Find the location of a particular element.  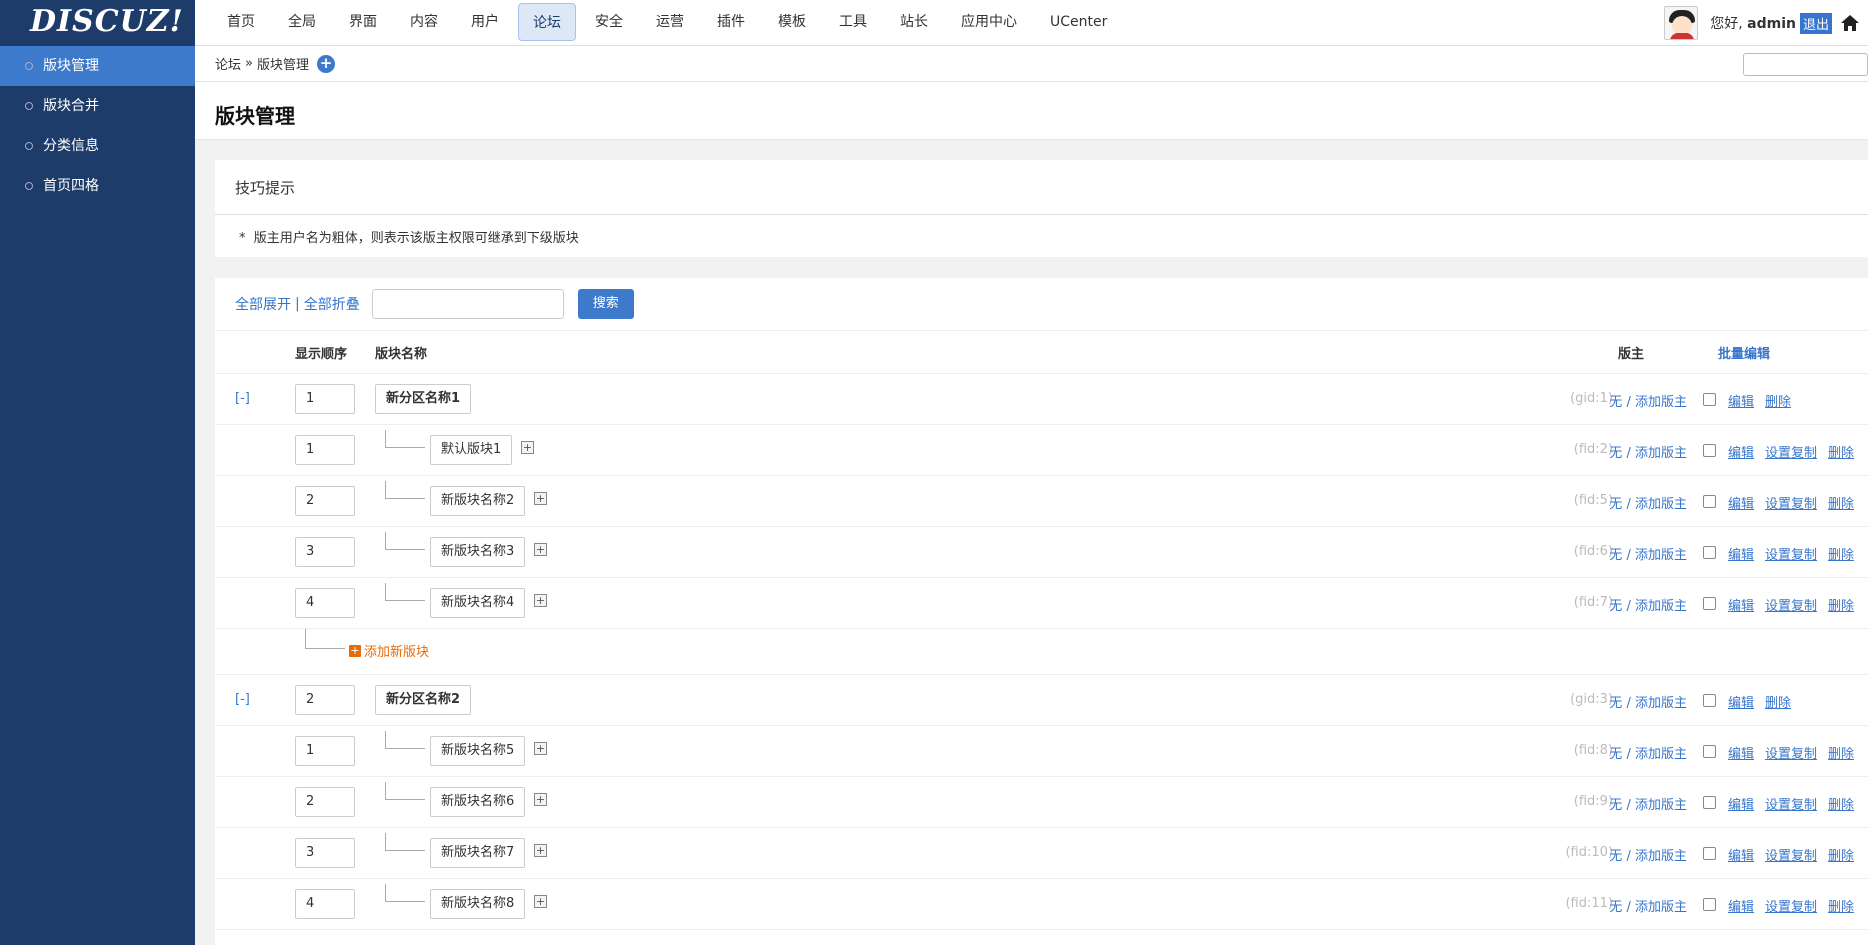

forum-name-input: 新版块名称7 is located at coordinates (478, 853).